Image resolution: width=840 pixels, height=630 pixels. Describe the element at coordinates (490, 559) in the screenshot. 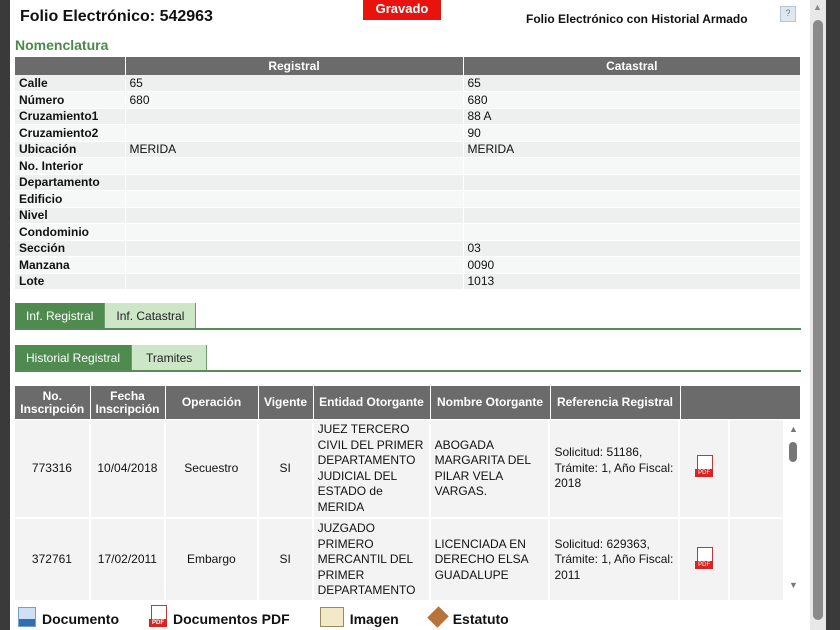

I see `cell: LICENCIADA EN DERECHO ELSA GUADALUPE` at that location.